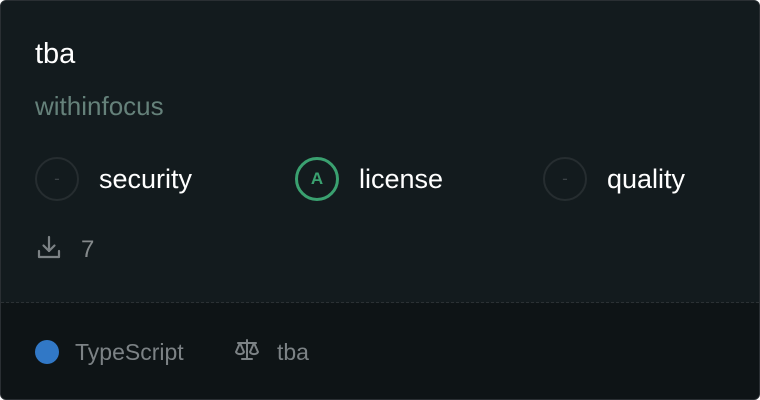 The image size is (760, 400). Describe the element at coordinates (47, 352) in the screenshot. I see `language-color-dot` at that location.